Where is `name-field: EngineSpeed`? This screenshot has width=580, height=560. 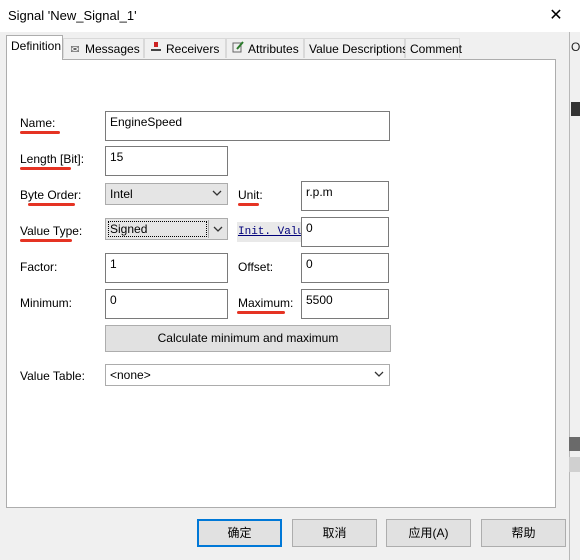
name-field: EngineSpeed is located at coordinates (247, 126).